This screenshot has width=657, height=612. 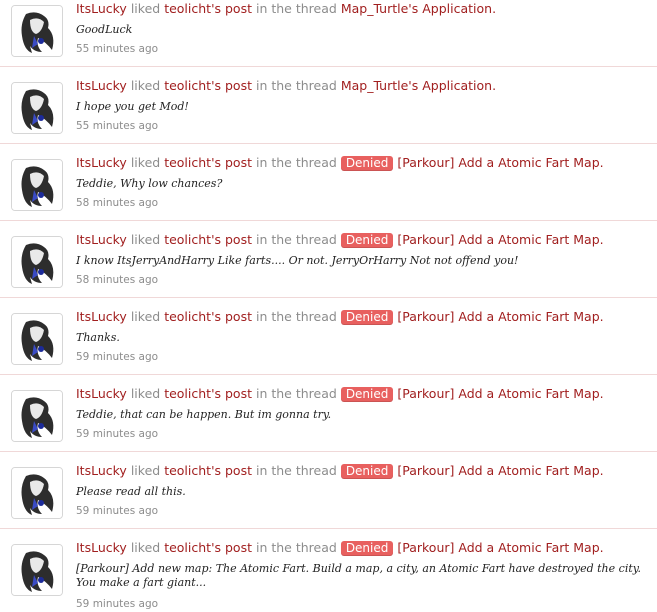 I want to click on post-snippet: GoodLuck, so click(x=104, y=29).